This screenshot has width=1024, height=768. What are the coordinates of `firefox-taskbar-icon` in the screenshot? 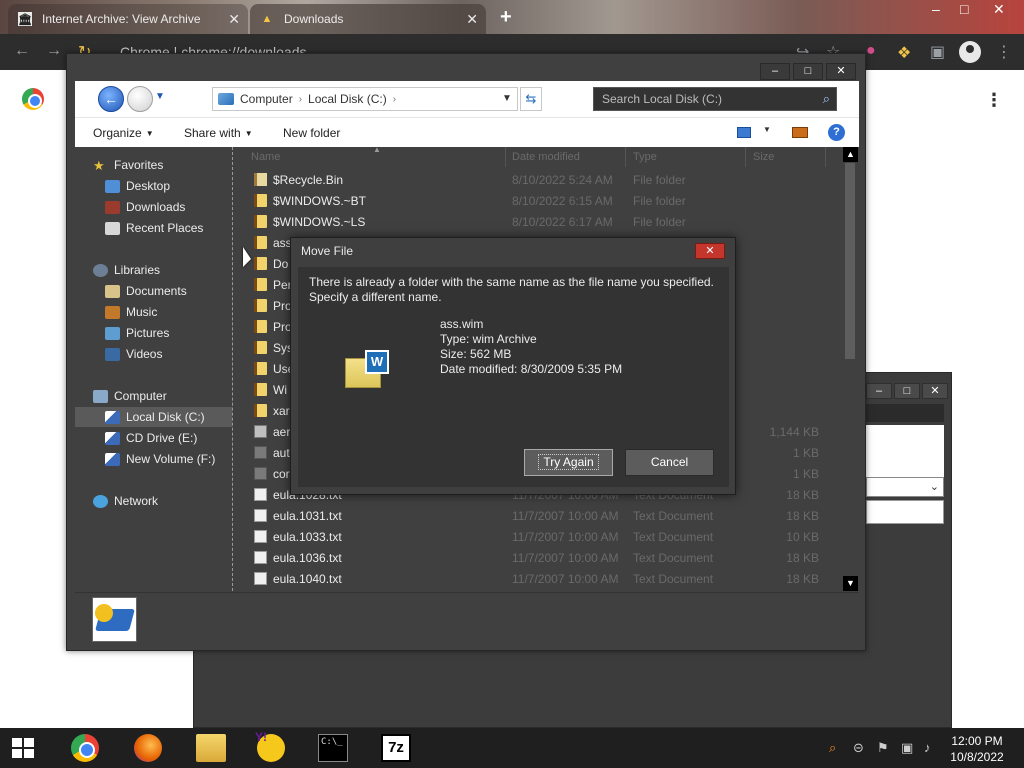 It's located at (148, 748).